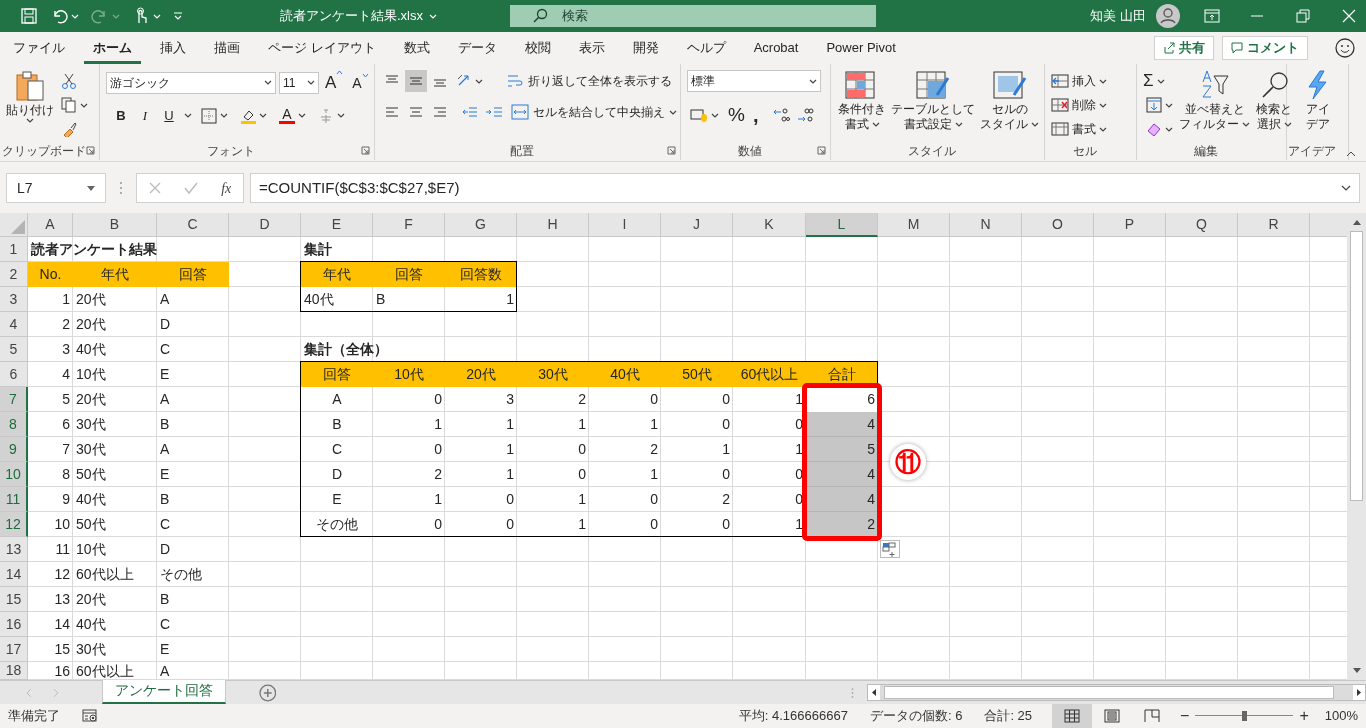 The height and width of the screenshot is (728, 1366). What do you see at coordinates (173, 48) in the screenshot?
I see `ribbon-tab: 挿入` at bounding box center [173, 48].